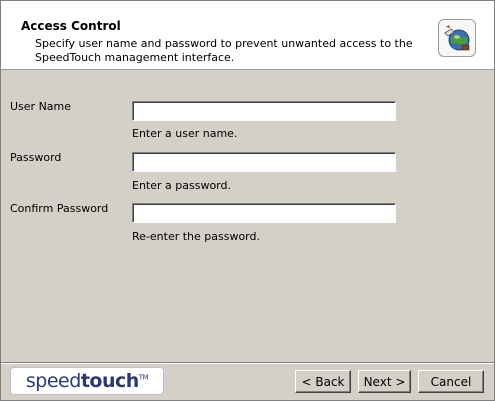 This screenshot has height=401, width=495. I want to click on speedtouch-logo: speedtouchTM, so click(87, 381).